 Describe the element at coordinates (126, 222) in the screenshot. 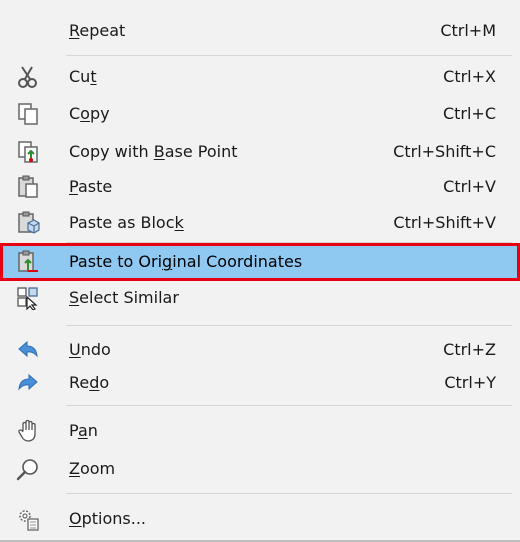

I see `menu-item-label: Paste as Block` at that location.